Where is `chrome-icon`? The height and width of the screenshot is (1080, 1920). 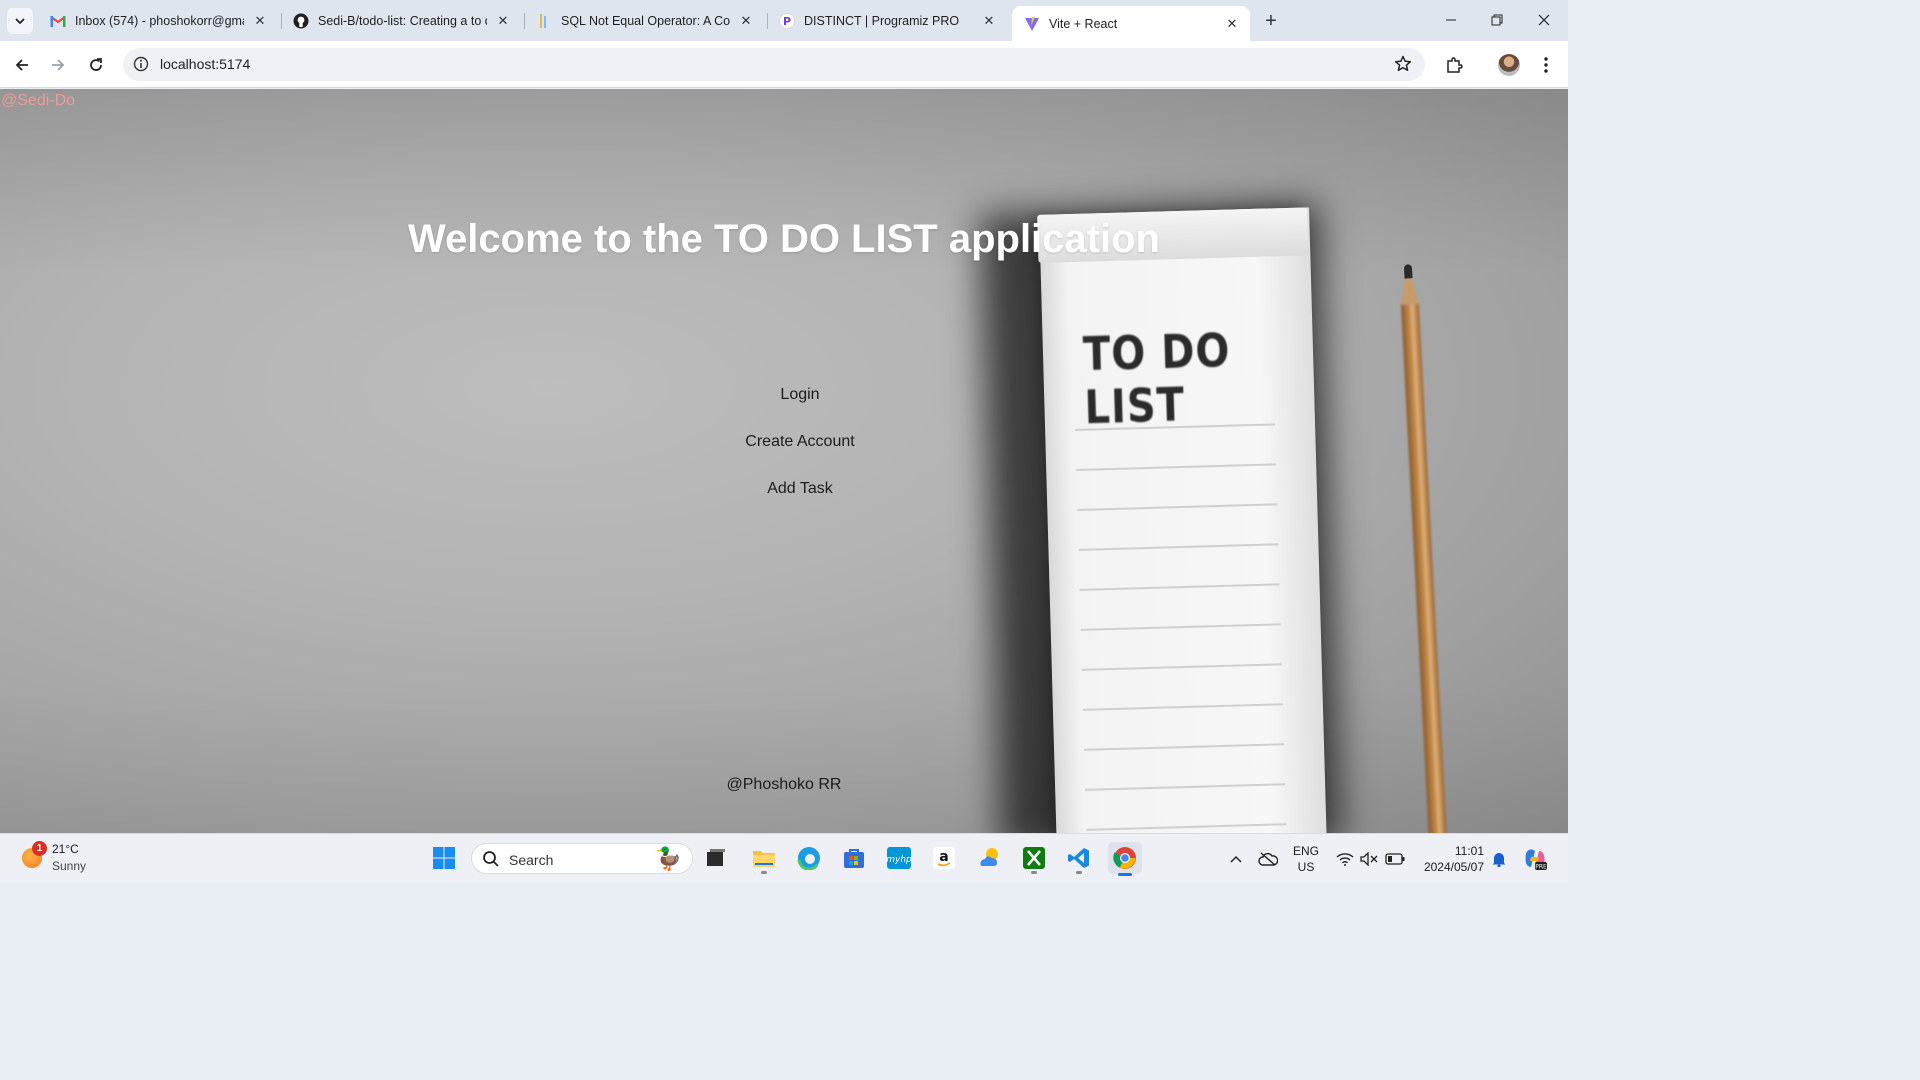 chrome-icon is located at coordinates (1124, 858).